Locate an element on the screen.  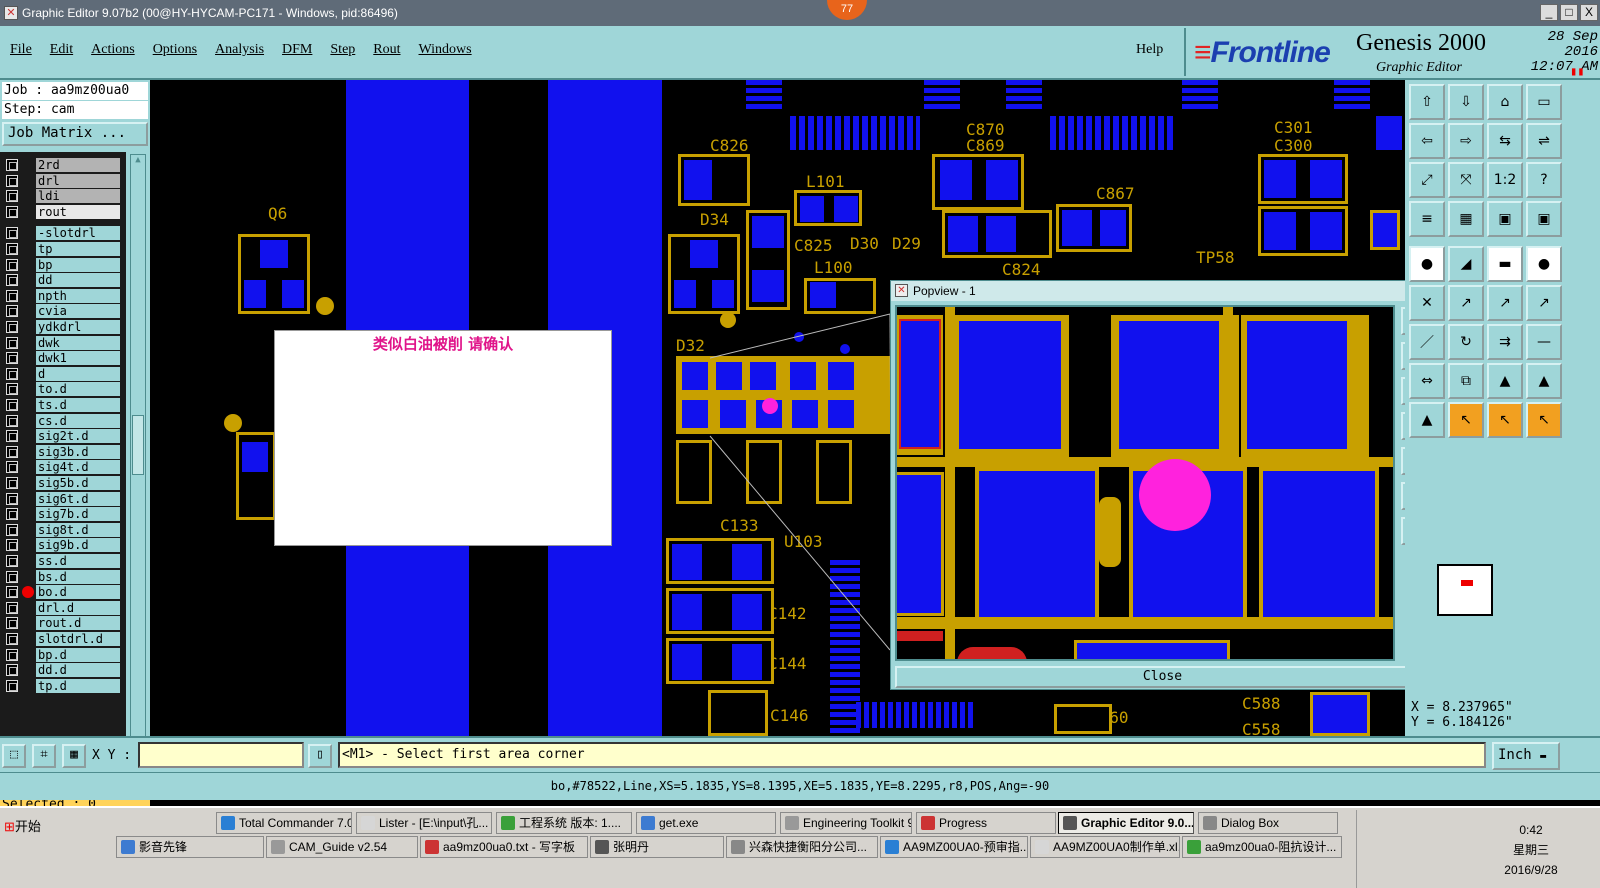
text-c-icon: ▲ is located at coordinates (1427, 420).